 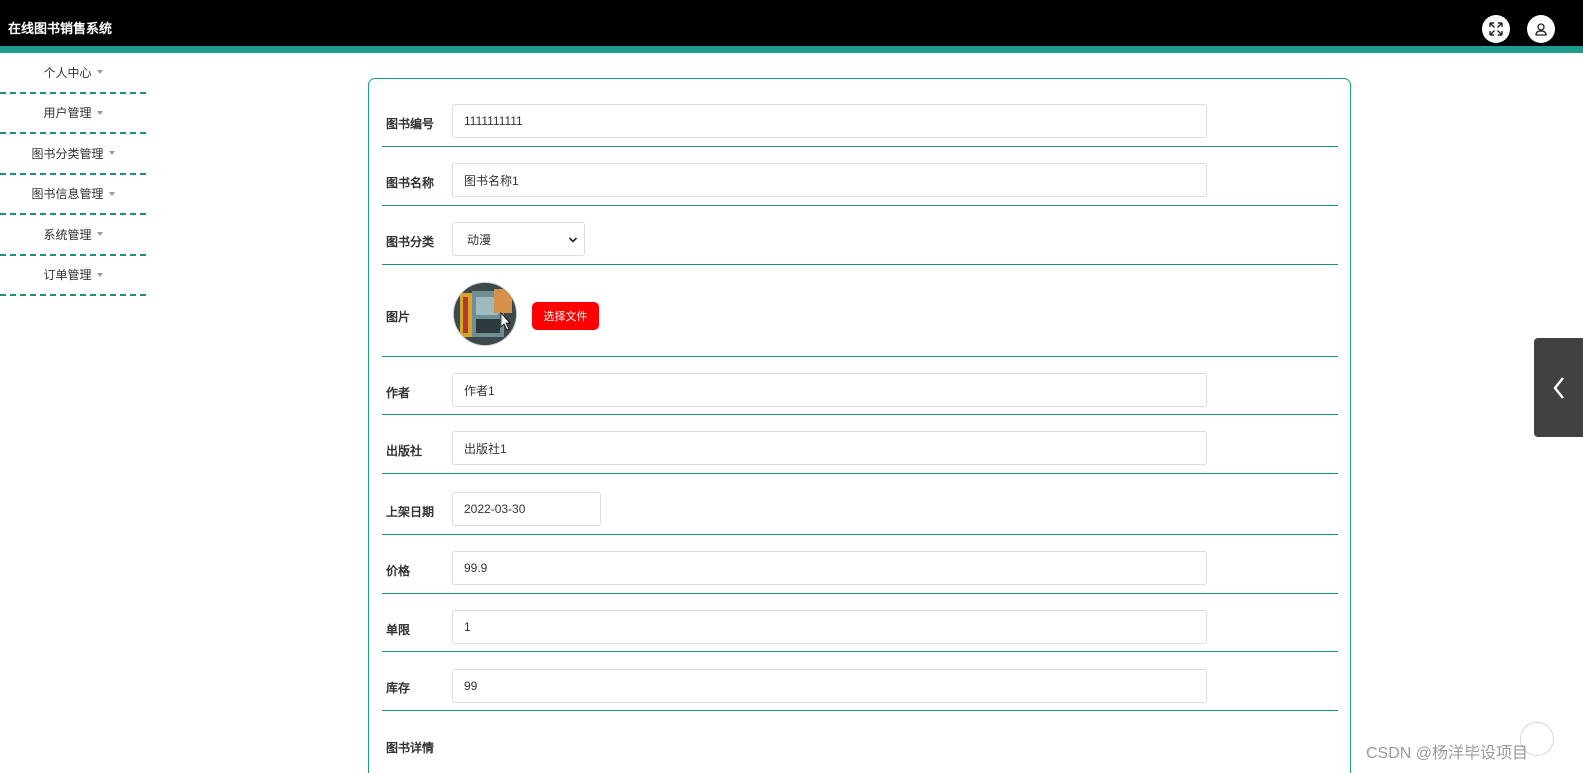 I want to click on chevron-left-icon, so click(x=1558, y=388).